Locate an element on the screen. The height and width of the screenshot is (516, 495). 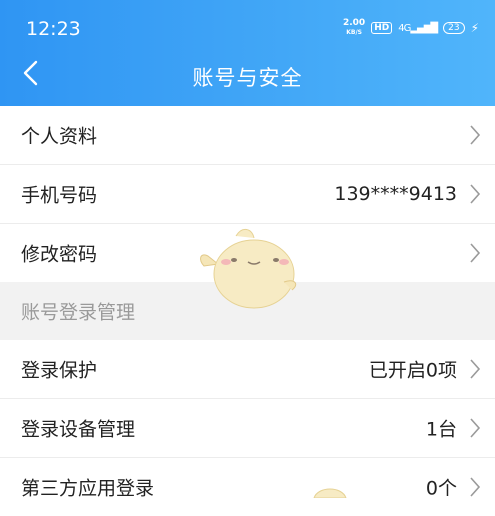
row-value: 已开启0项 is located at coordinates (412, 370).